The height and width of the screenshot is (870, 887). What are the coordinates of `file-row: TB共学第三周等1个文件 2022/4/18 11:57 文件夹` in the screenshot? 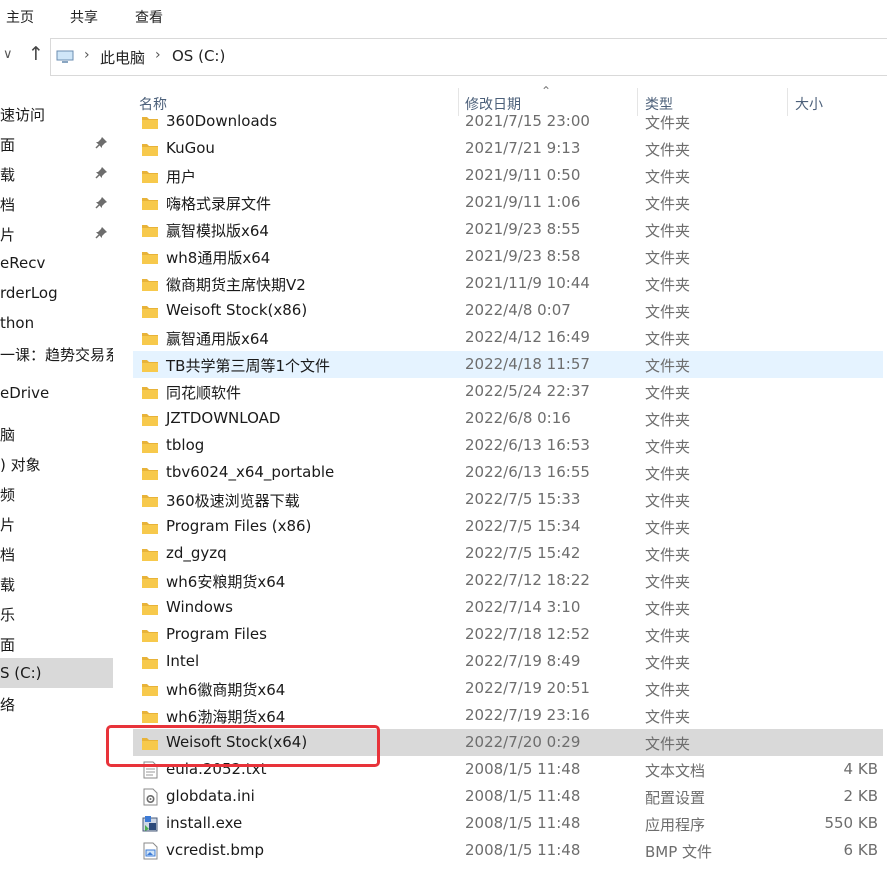 It's located at (508, 364).